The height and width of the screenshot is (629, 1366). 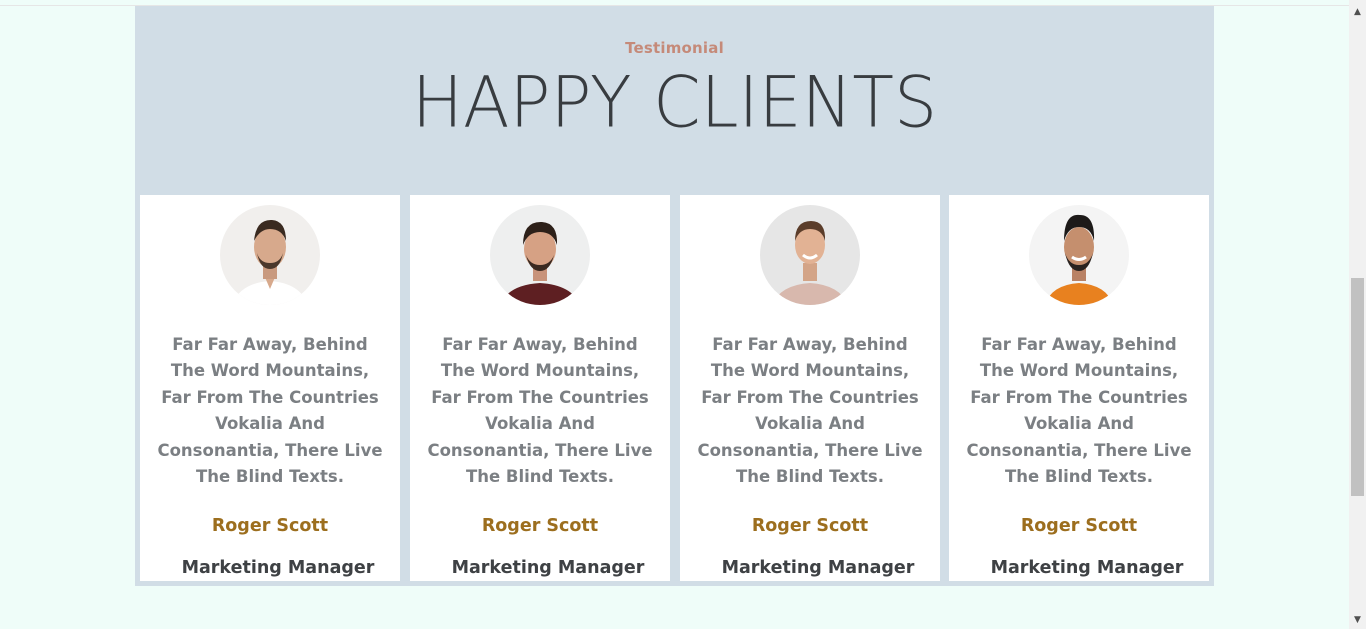 I want to click on scroll-up-icon: ▲, so click(x=1357, y=12).